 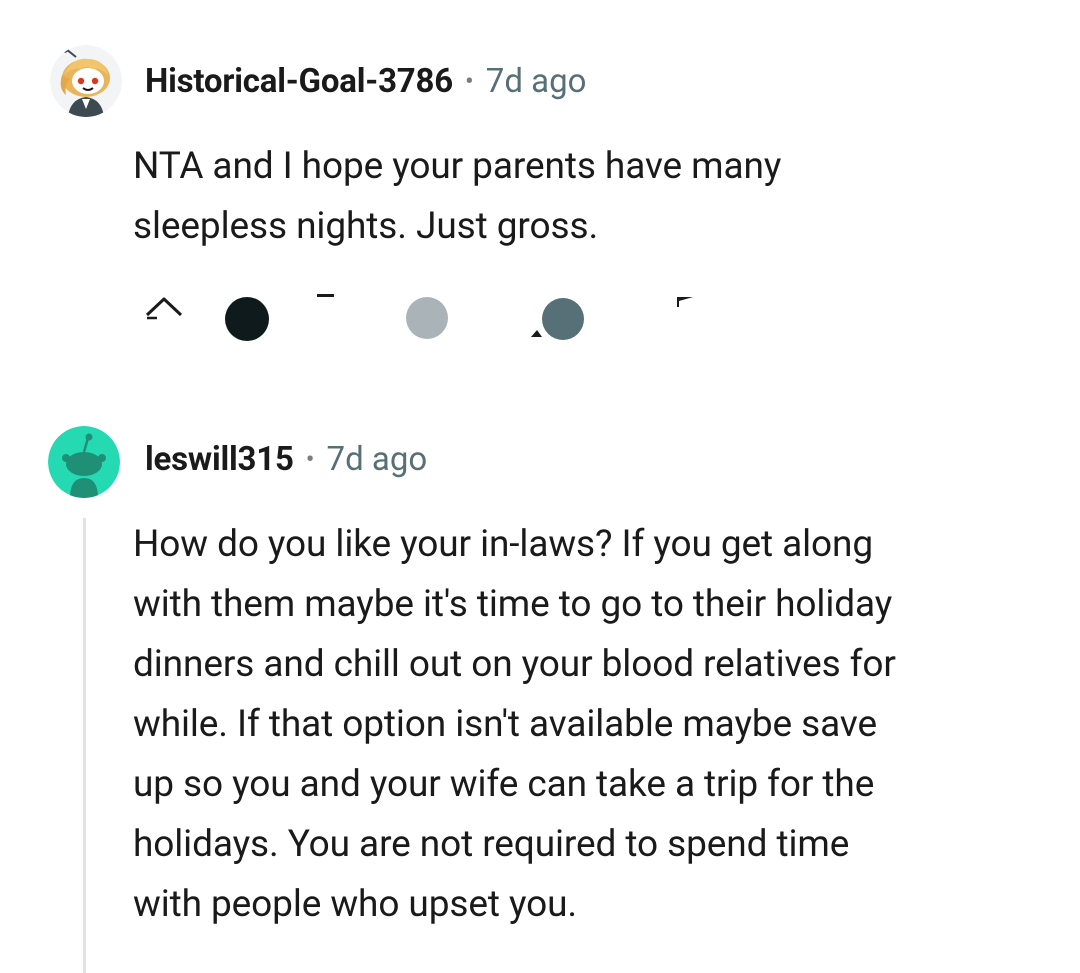 I want to click on snoo-avatar-teal-icon, so click(x=84, y=462).